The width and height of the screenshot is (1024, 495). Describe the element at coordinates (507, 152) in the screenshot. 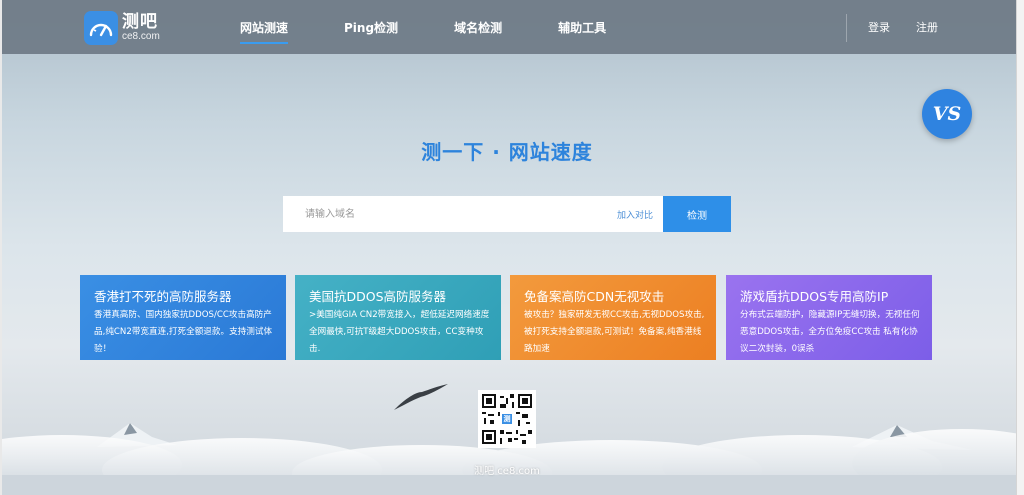

I see `hero-title: 测一下 · 网站速度` at that location.